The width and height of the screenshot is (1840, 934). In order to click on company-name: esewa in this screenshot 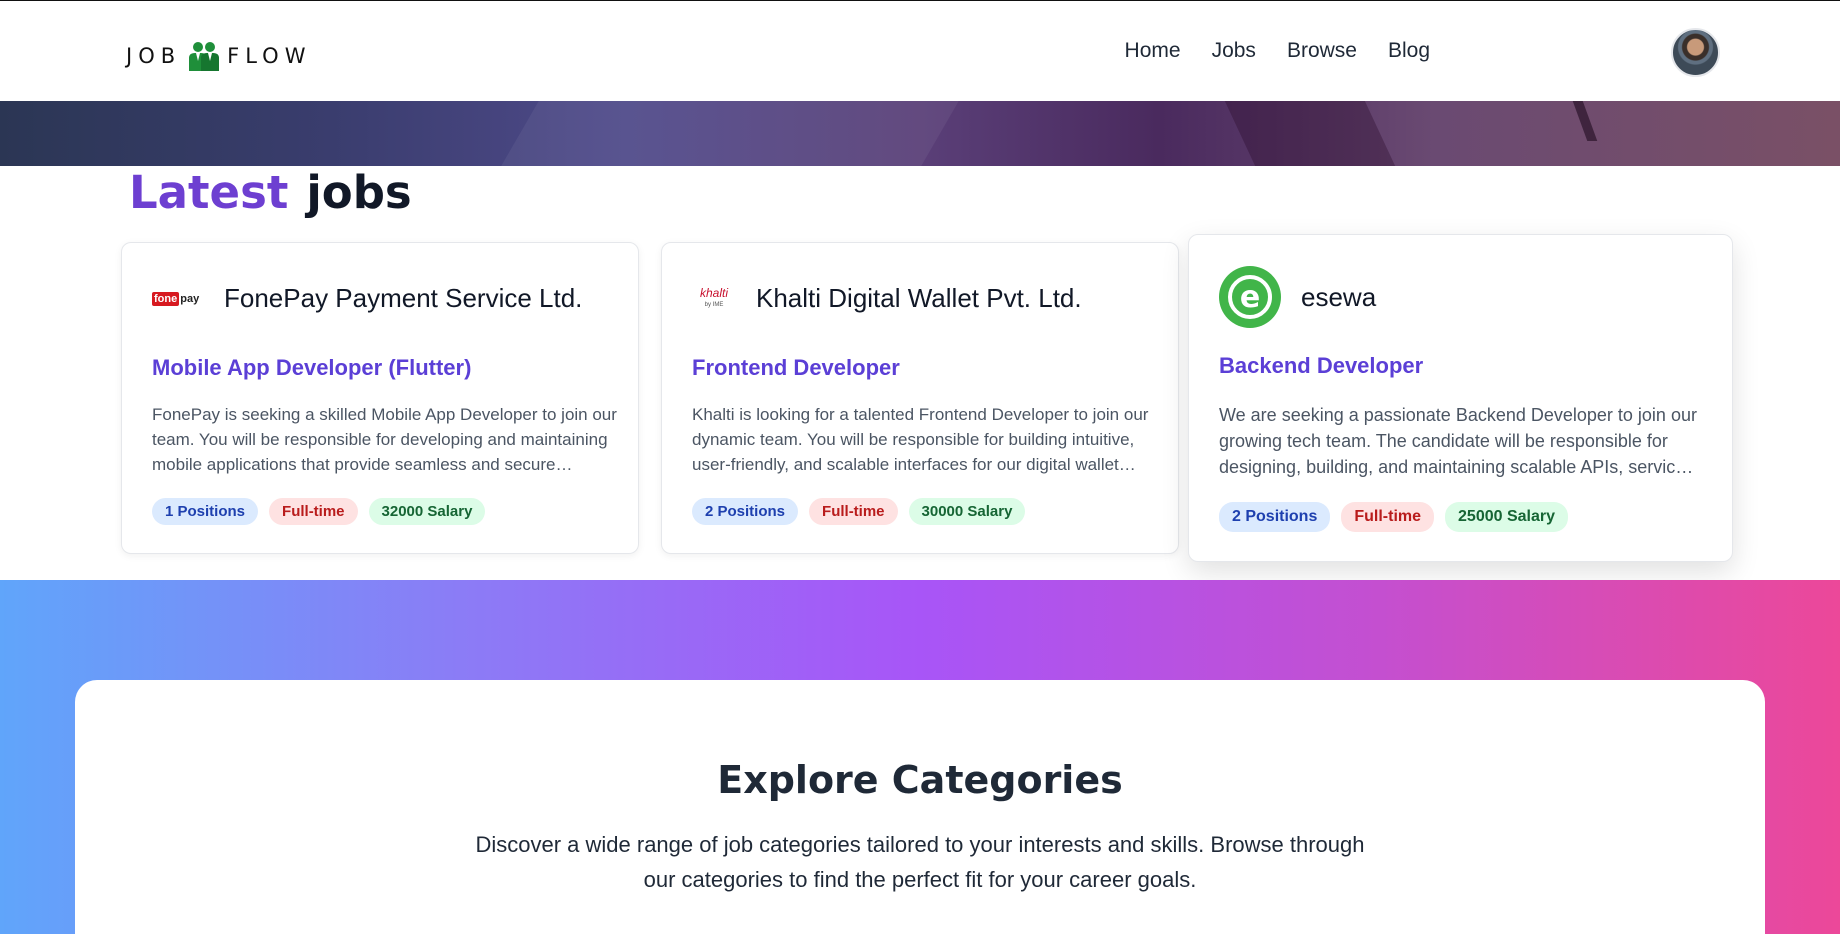, I will do `click(1339, 296)`.